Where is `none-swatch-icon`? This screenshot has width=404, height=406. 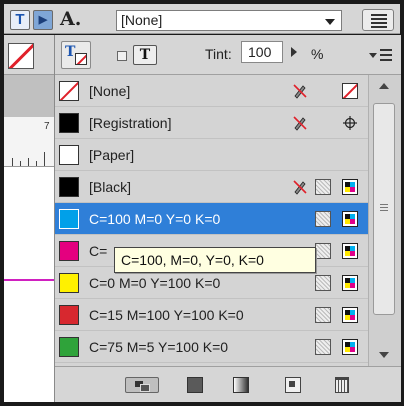
none-swatch-icon is located at coordinates (350, 91).